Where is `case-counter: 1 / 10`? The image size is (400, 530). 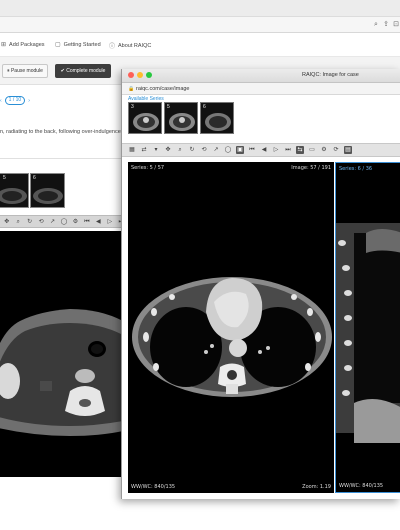
case-counter: 1 / 10 is located at coordinates (15, 100).